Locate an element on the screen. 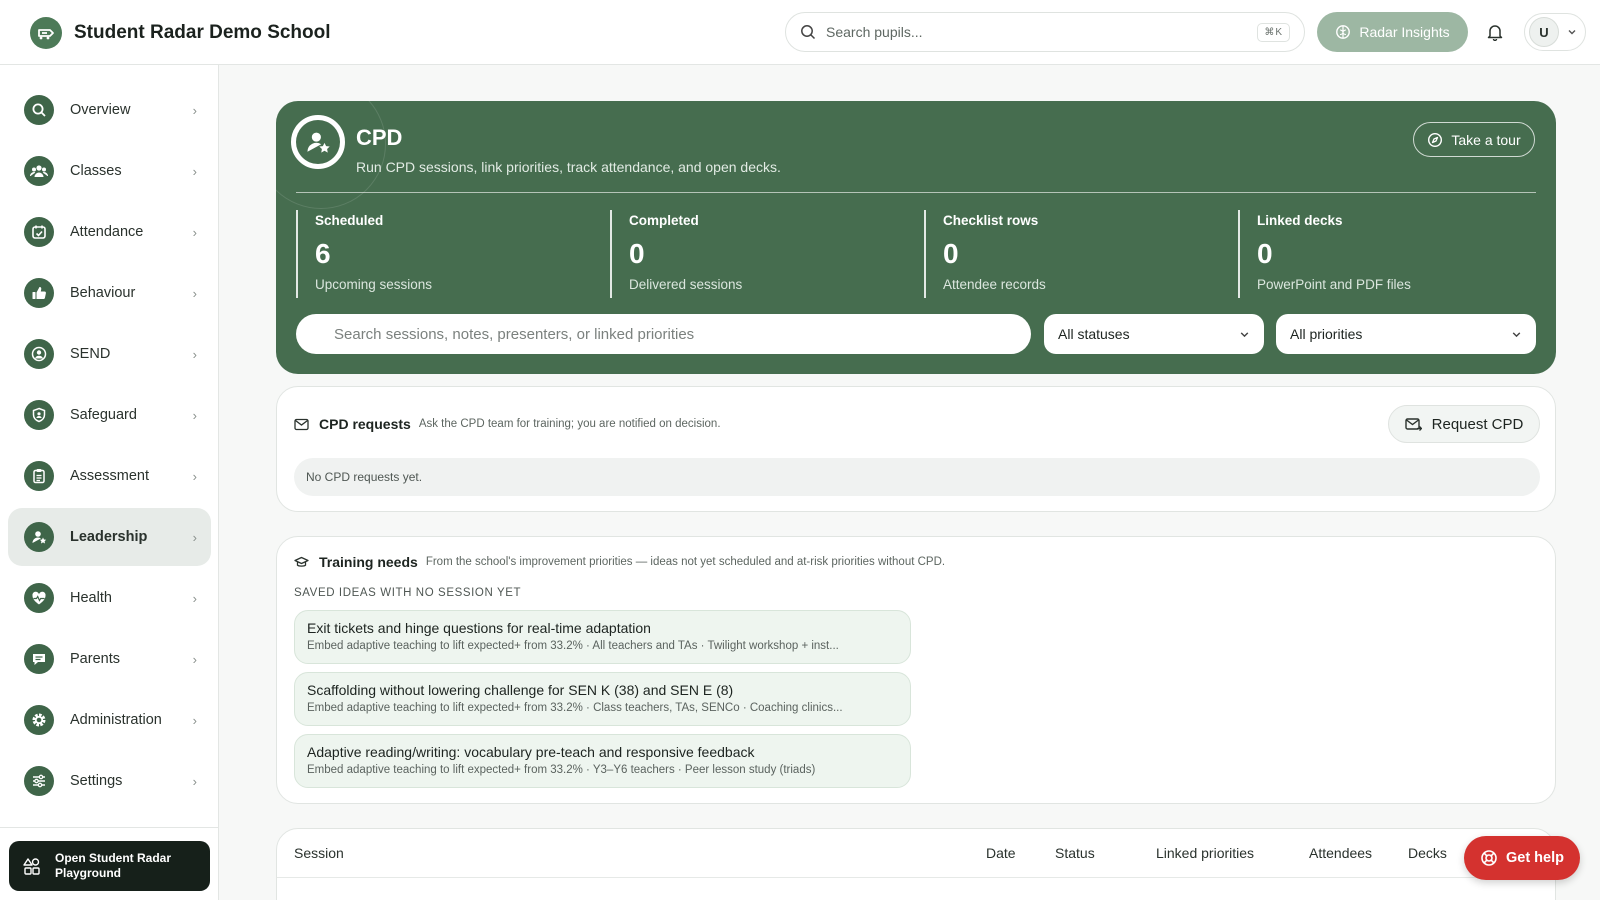  sidebar-item-parents: Parents › is located at coordinates (109, 659).